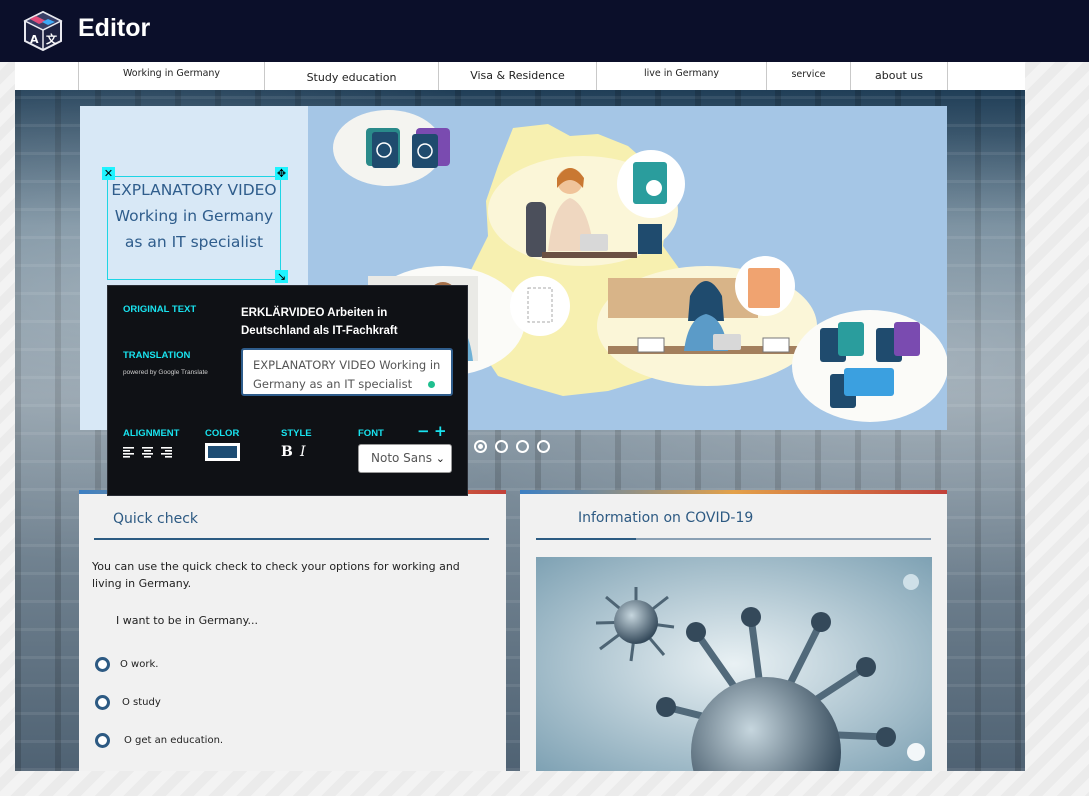 The height and width of the screenshot is (796, 1089). What do you see at coordinates (139, 664) in the screenshot?
I see `option-label: O work.` at bounding box center [139, 664].